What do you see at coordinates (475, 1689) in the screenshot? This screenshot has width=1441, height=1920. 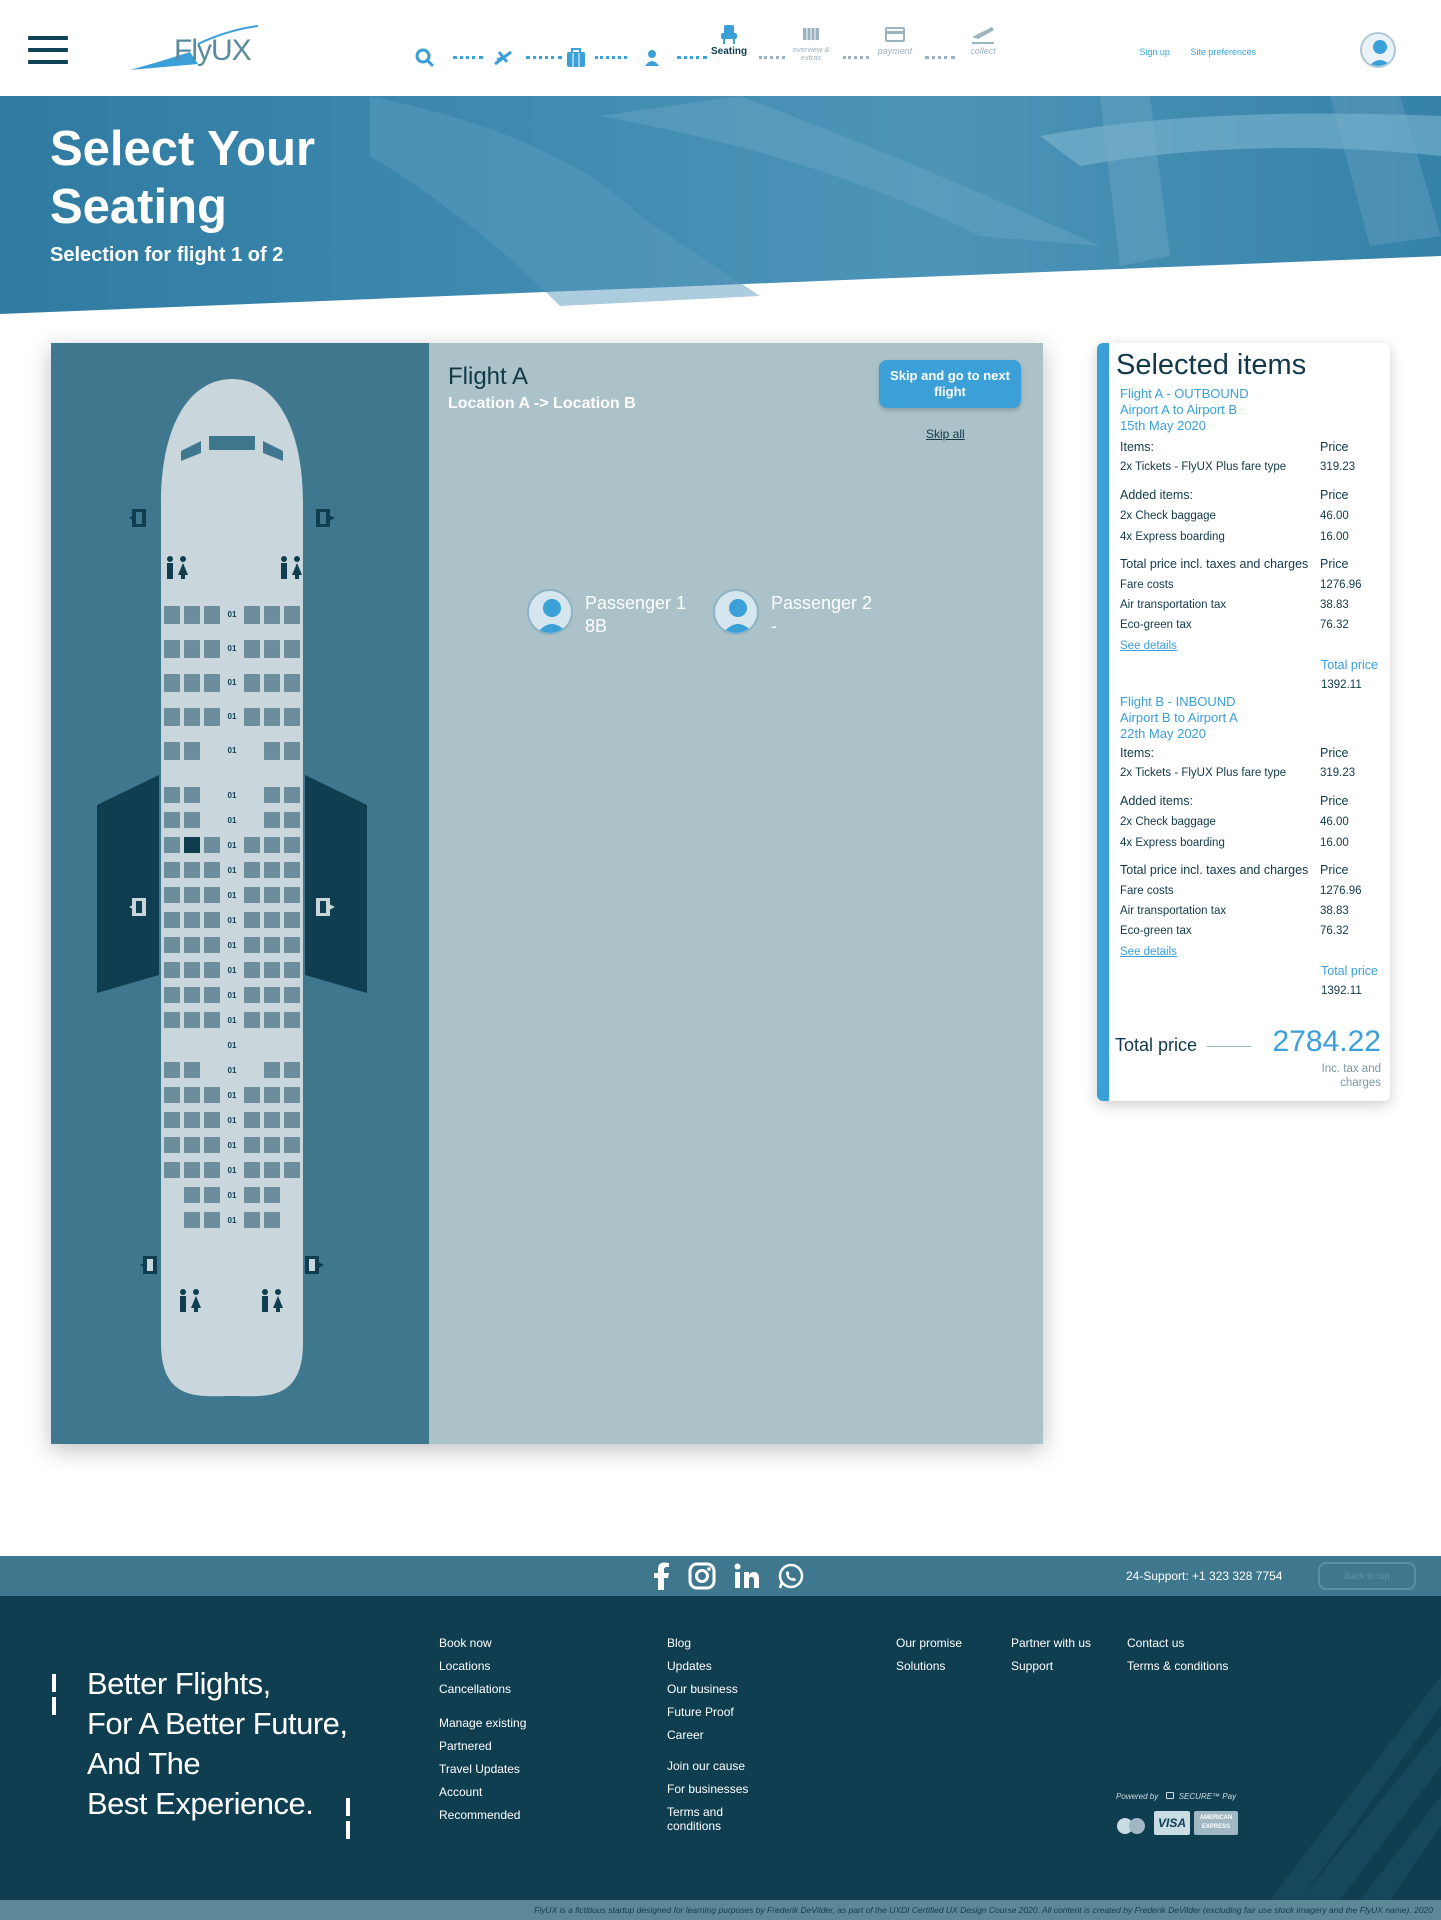 I see `footer-link: Cancellations` at bounding box center [475, 1689].